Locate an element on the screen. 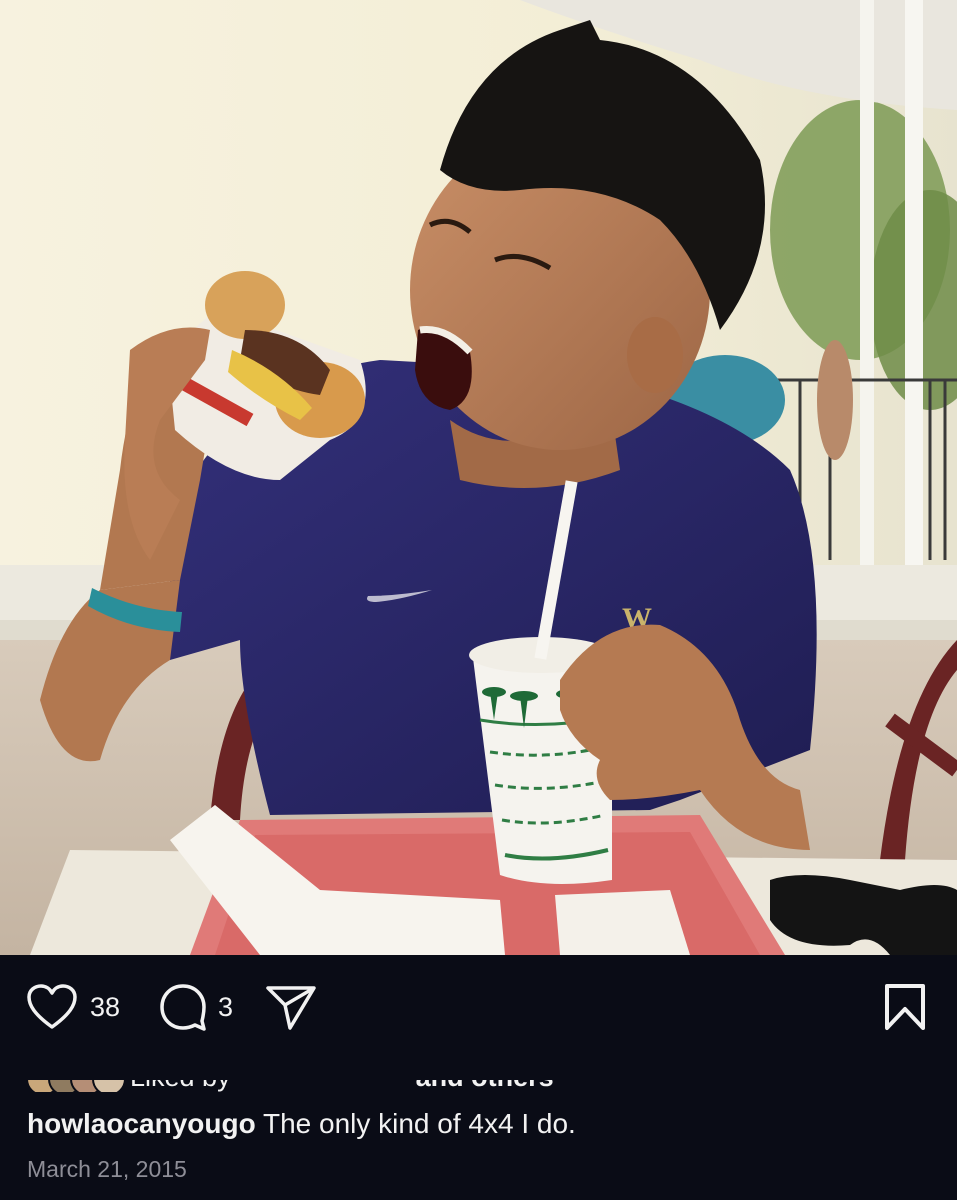 Image resolution: width=957 pixels, height=1200 pixels. send-icon is located at coordinates (291, 1008).